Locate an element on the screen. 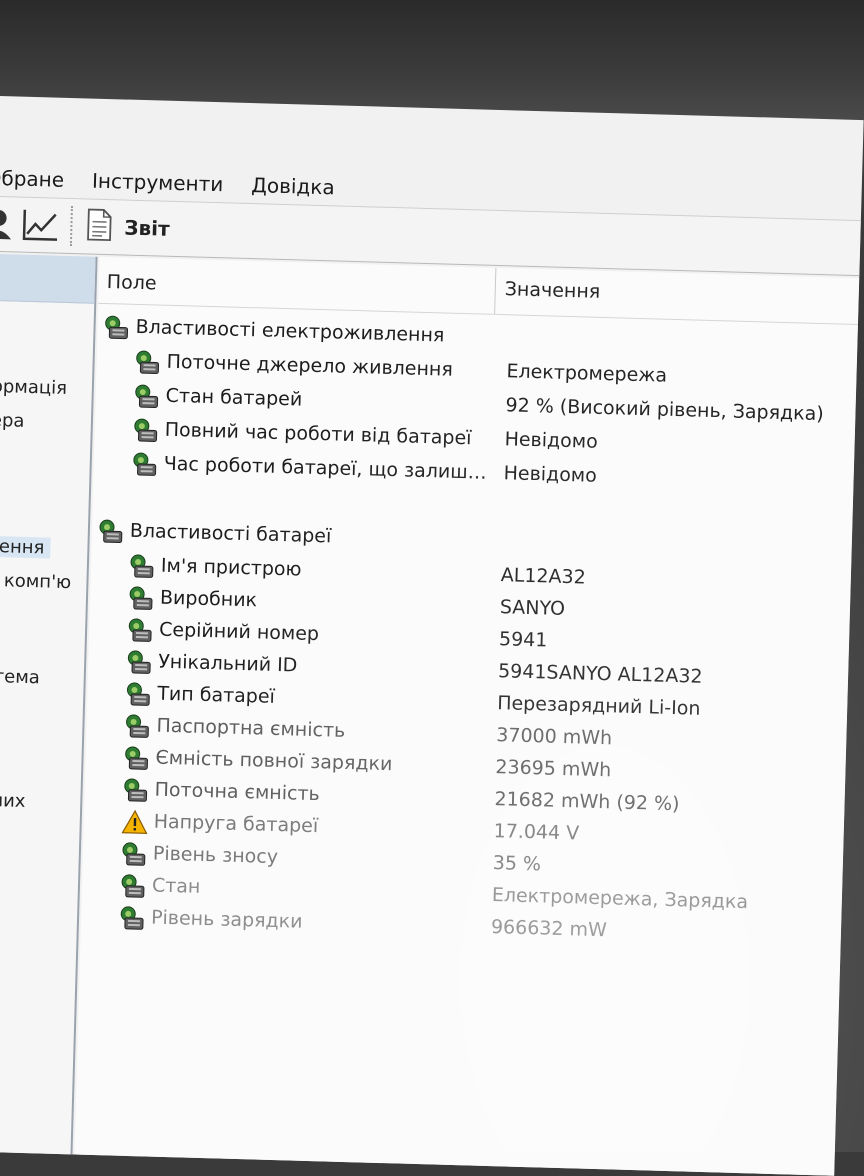  row-field: Рівень зносу is located at coordinates (216, 855).